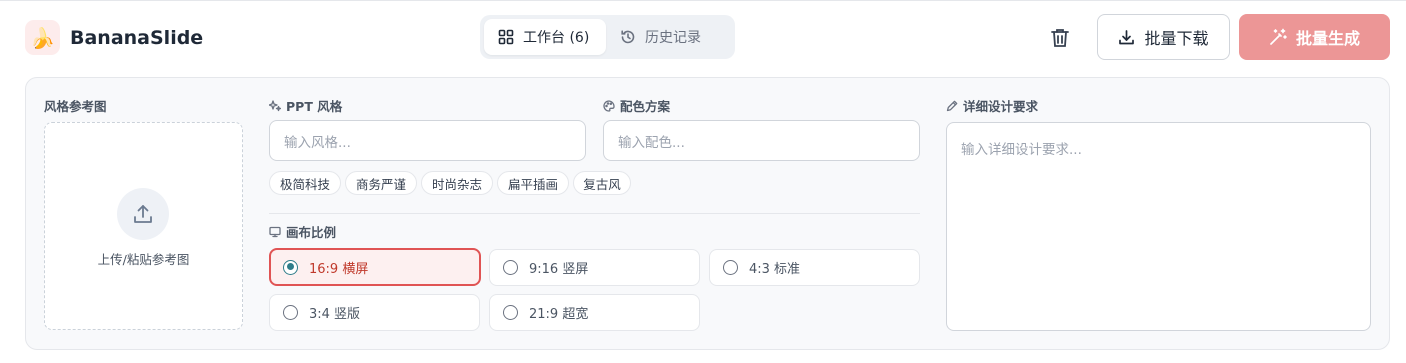  I want to click on style-chip: 复古风, so click(602, 183).